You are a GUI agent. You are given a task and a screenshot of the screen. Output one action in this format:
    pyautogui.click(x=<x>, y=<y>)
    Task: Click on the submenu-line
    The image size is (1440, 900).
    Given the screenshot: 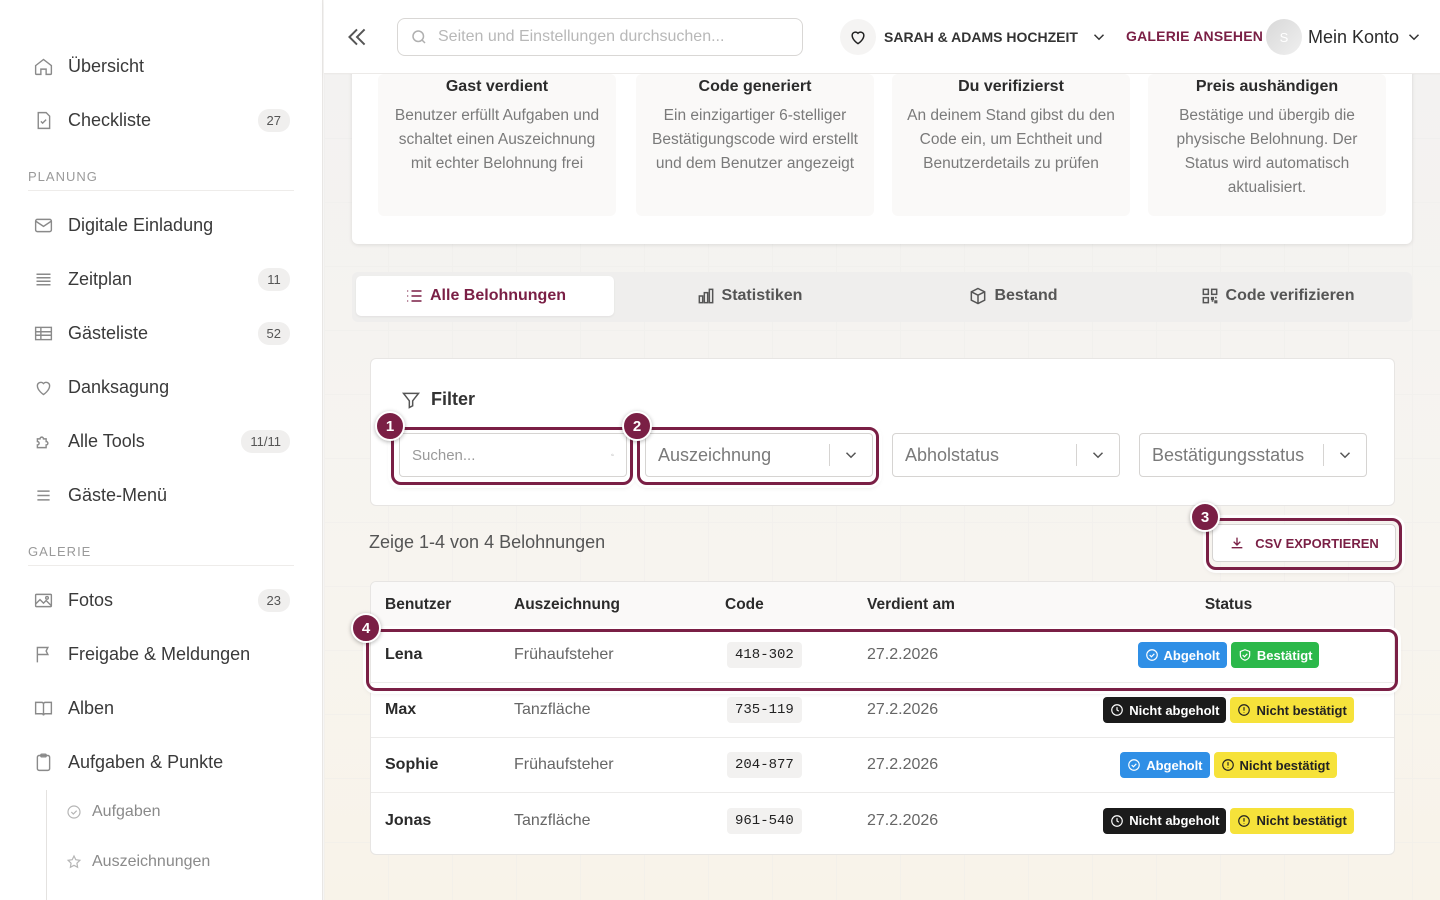 What is the action you would take?
    pyautogui.click(x=46, y=845)
    